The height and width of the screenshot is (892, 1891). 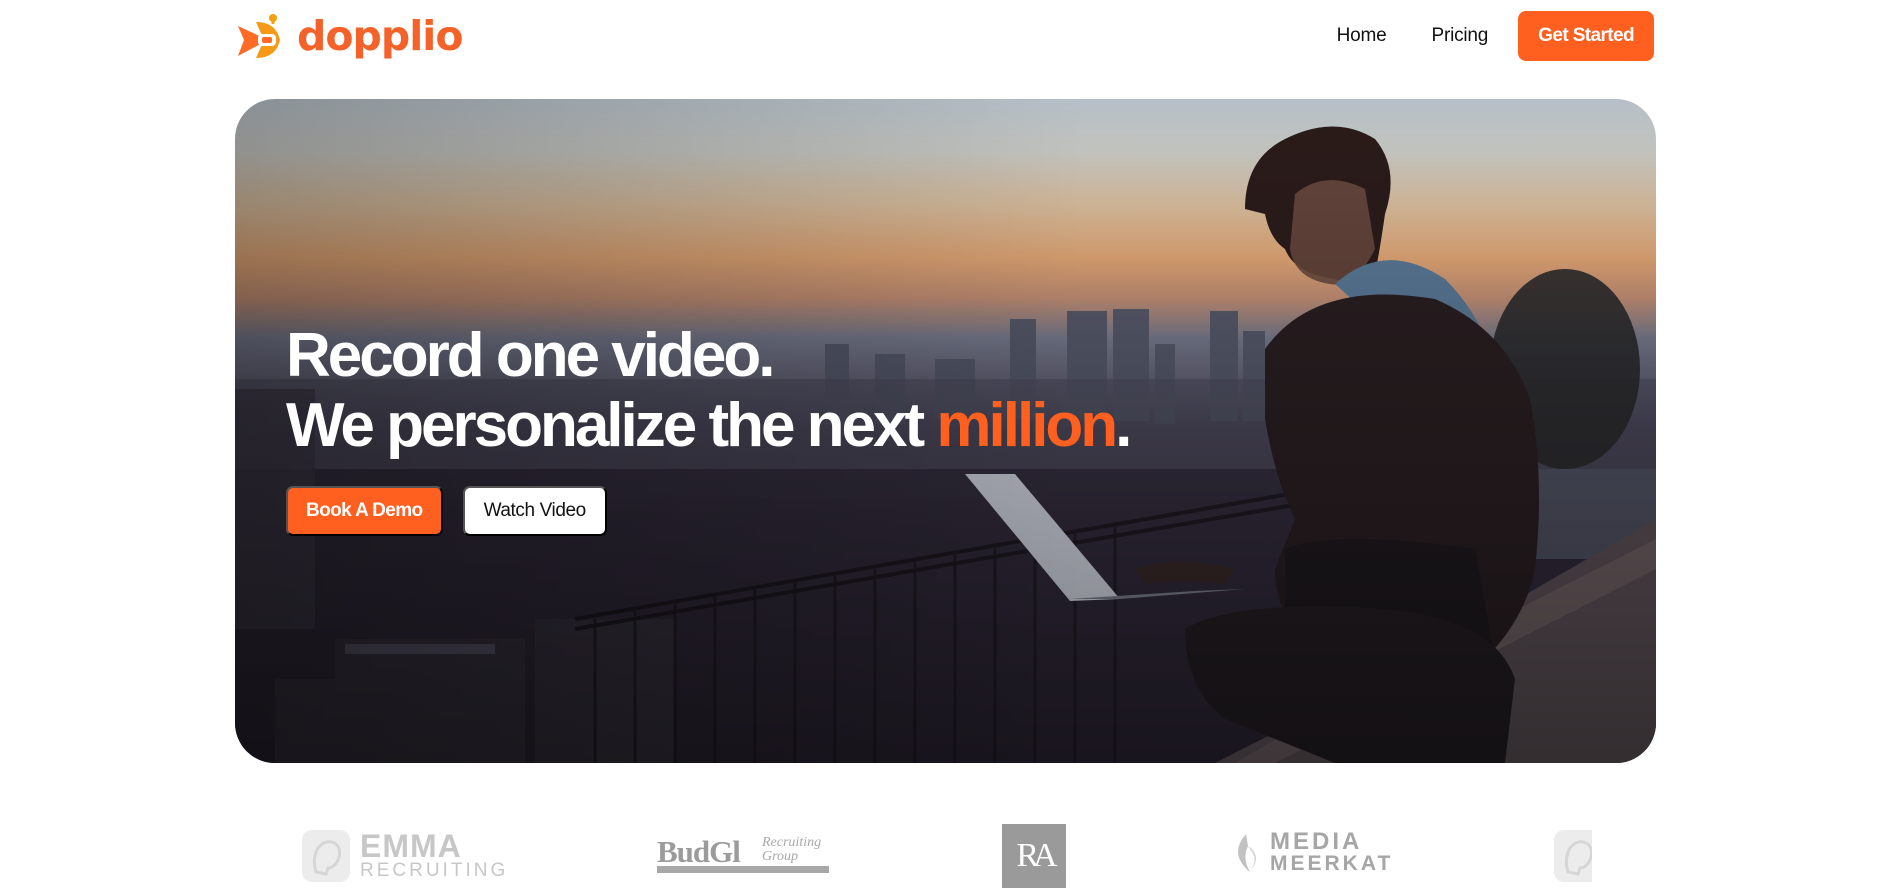 I want to click on ra-monogram-logo: RA, so click(x=1034, y=856).